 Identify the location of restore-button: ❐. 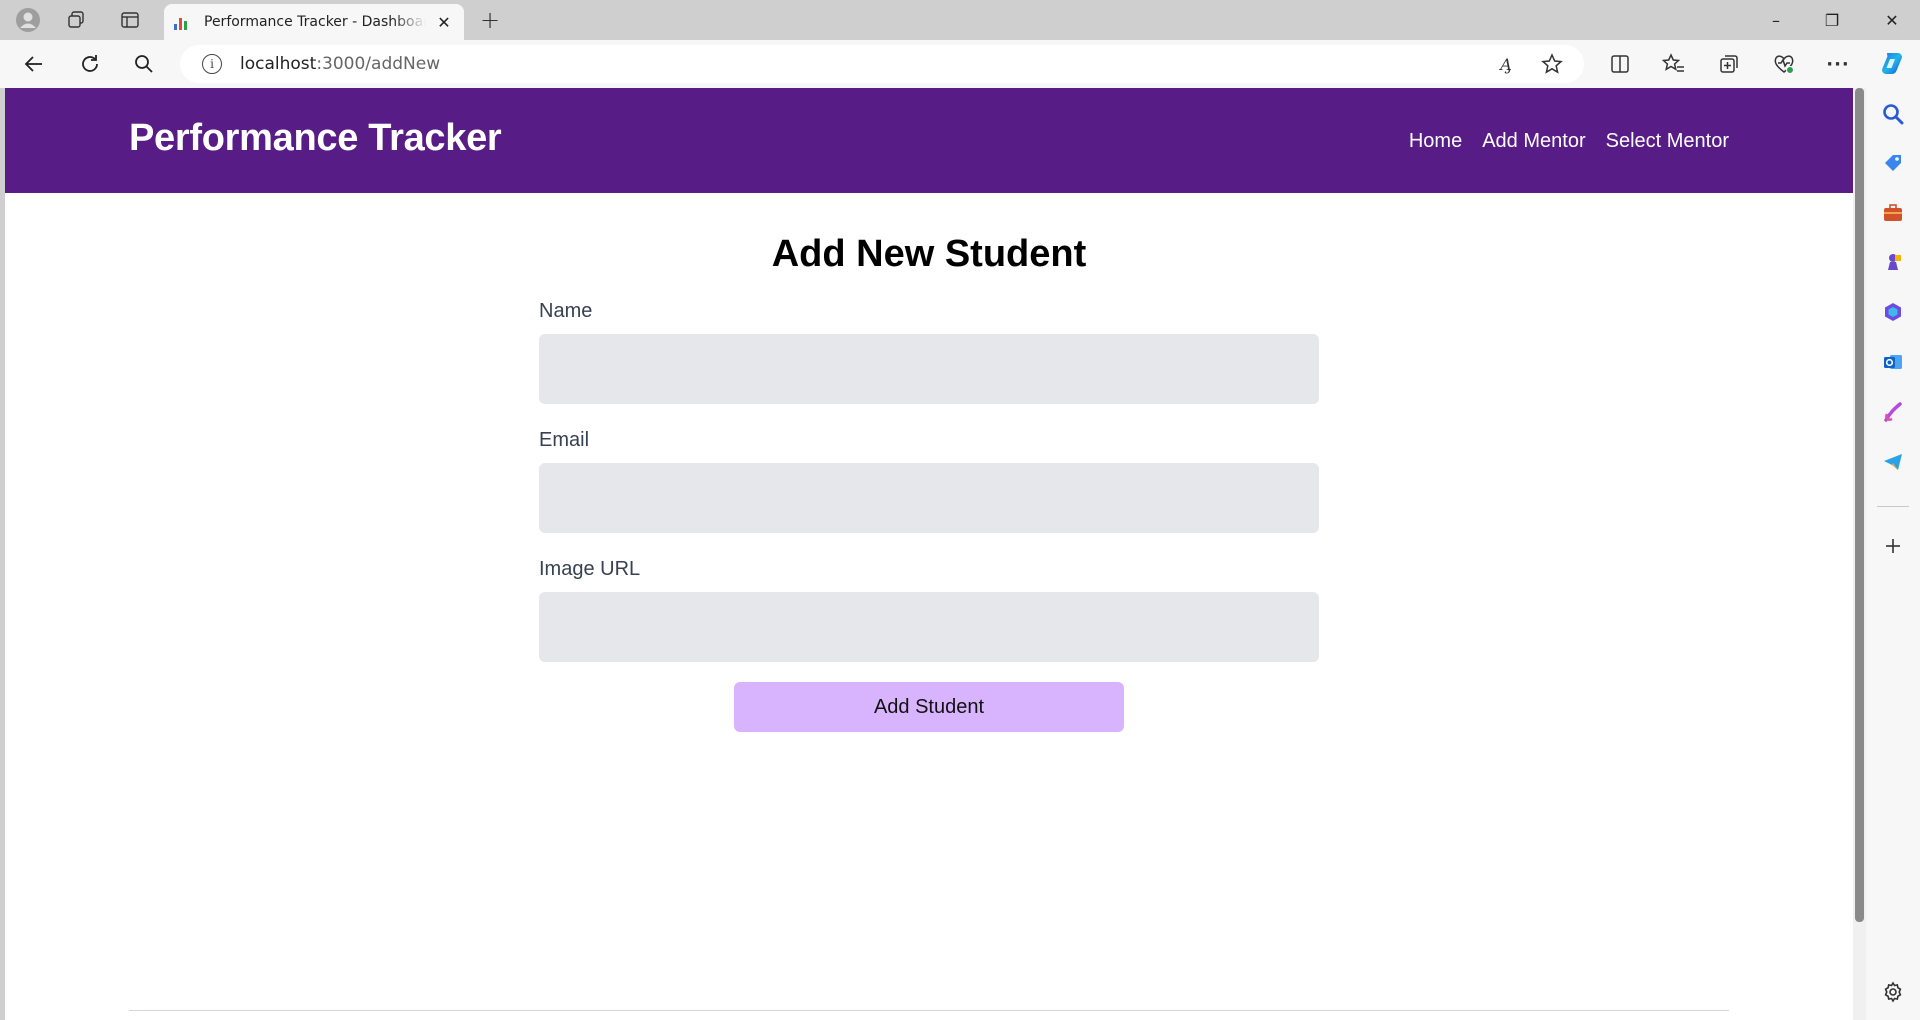
(1832, 20).